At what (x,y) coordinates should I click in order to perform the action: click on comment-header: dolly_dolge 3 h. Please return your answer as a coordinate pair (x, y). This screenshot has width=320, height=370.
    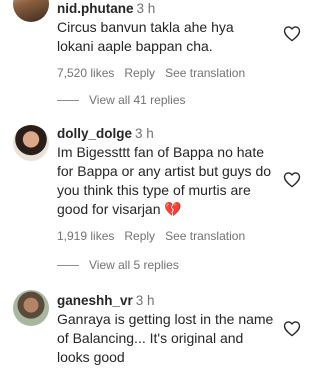
    Looking at the image, I should click on (165, 133).